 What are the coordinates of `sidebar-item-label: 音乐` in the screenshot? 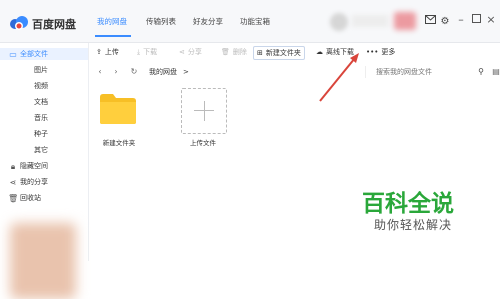 It's located at (41, 118).